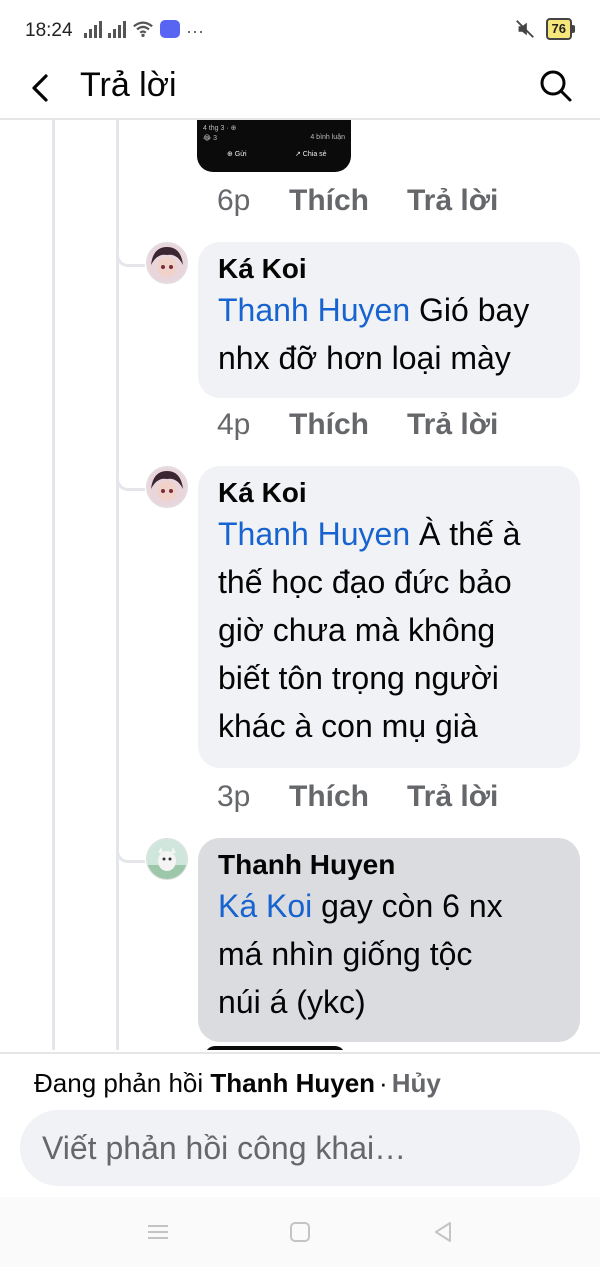 The width and height of the screenshot is (600, 1267). What do you see at coordinates (348, 726) in the screenshot?
I see `comment-line: khác à con mụ già` at bounding box center [348, 726].